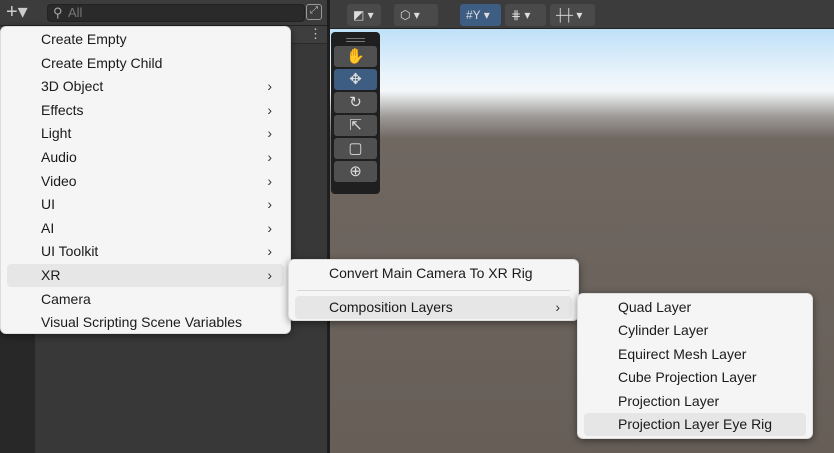 The image size is (834, 453). What do you see at coordinates (145, 251) in the screenshot?
I see `menu-item: UI Toolkit ›` at bounding box center [145, 251].